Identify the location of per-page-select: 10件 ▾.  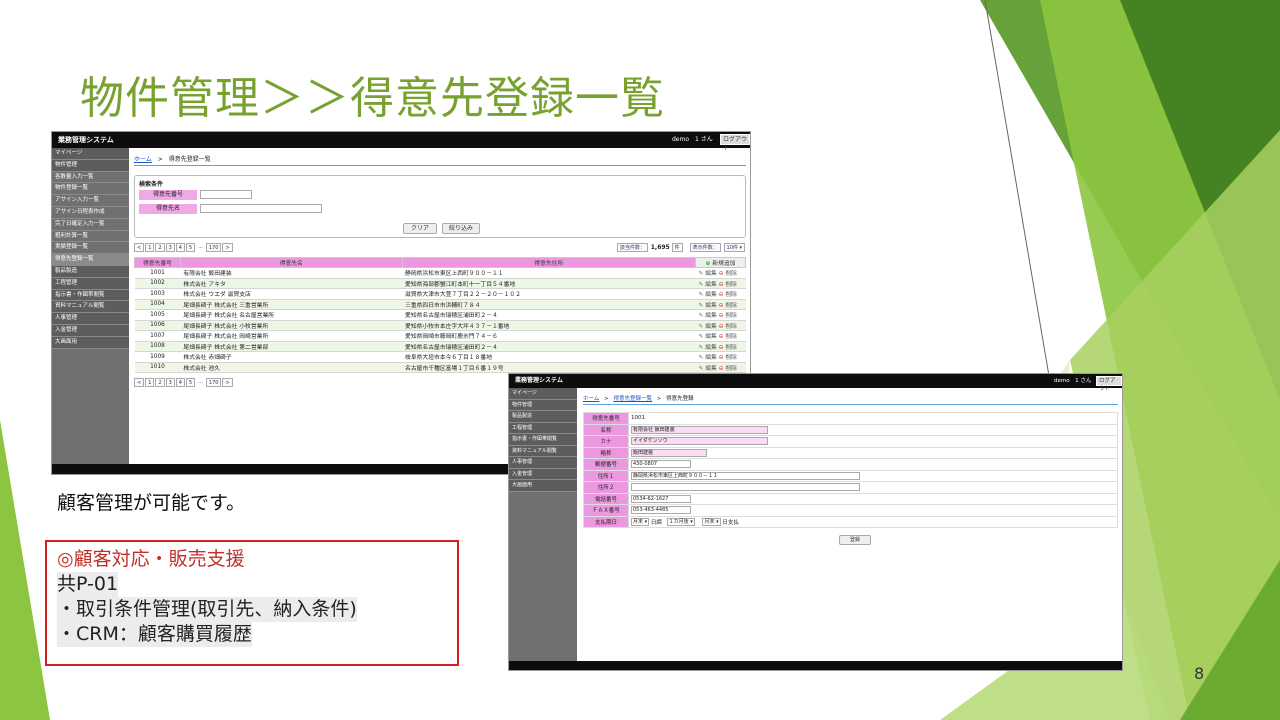
(734, 247).